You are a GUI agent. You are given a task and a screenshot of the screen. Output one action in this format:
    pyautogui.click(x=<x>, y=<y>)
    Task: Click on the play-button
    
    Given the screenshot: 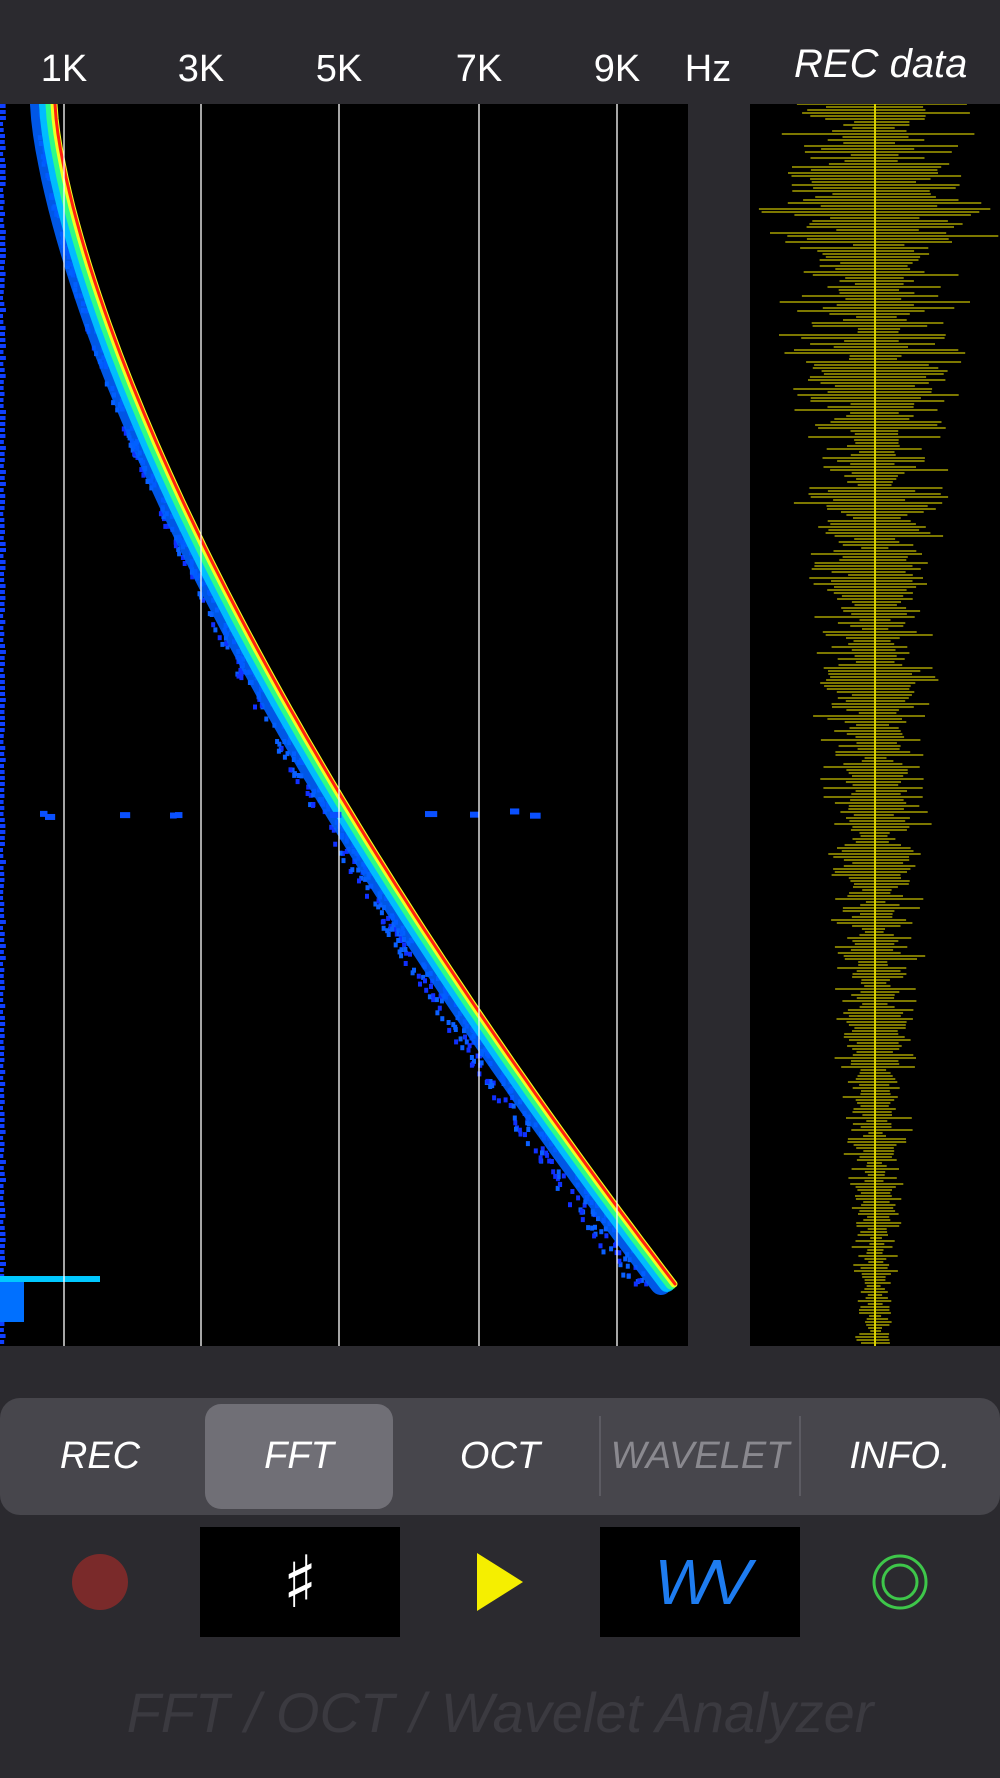 What is the action you would take?
    pyautogui.click(x=500, y=1582)
    